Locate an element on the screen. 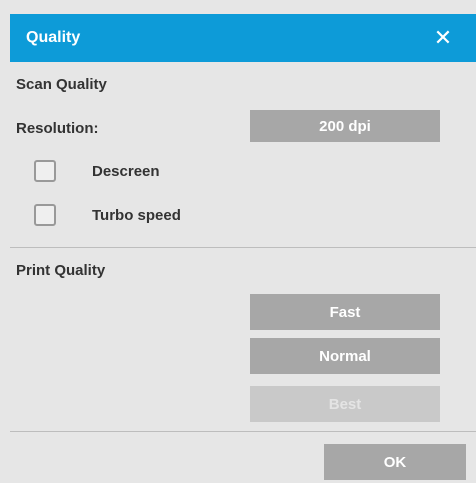  dialog-title: Quality is located at coordinates (53, 37).